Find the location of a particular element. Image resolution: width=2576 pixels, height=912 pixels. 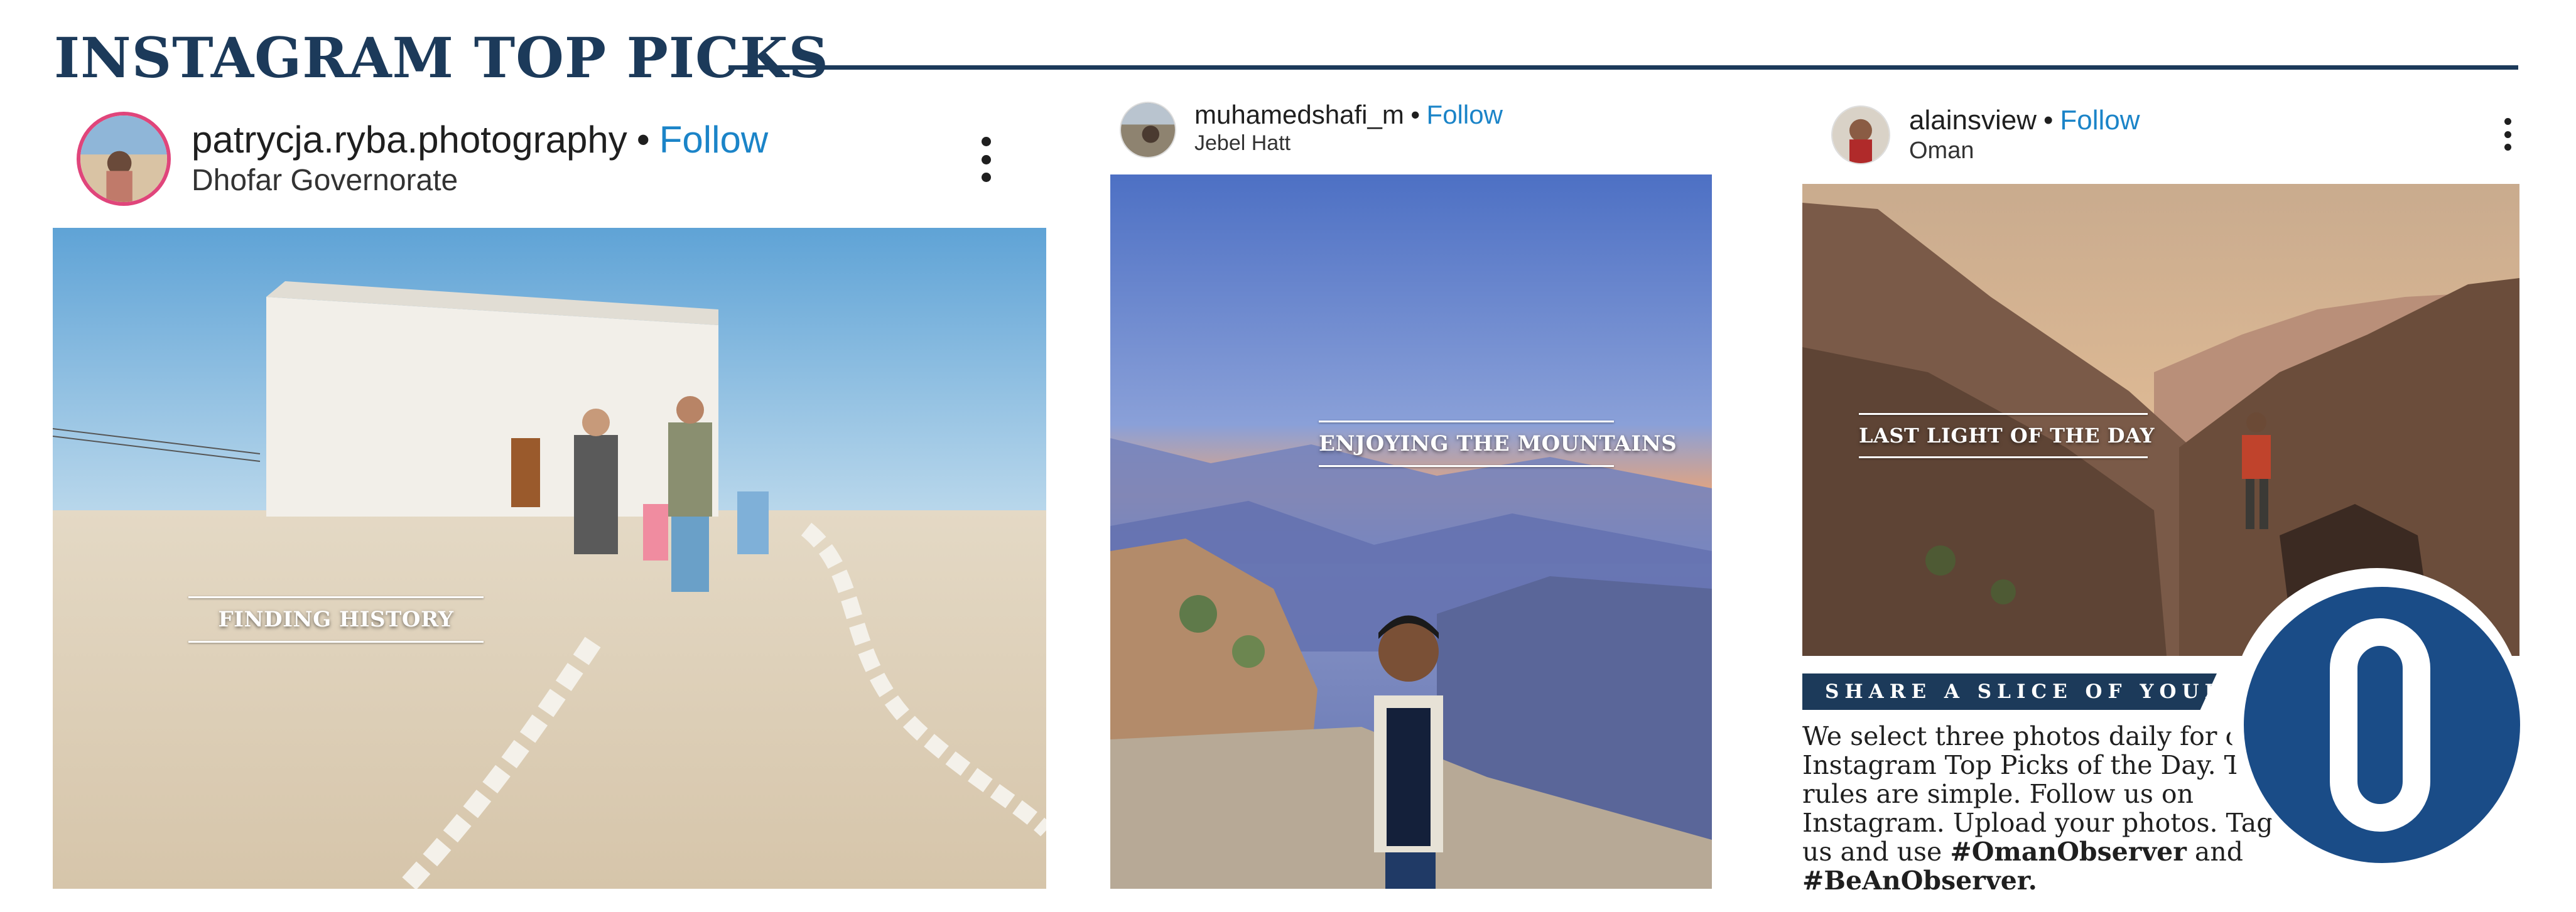

post1-caption-text: FINDING HISTORY is located at coordinates (336, 619).